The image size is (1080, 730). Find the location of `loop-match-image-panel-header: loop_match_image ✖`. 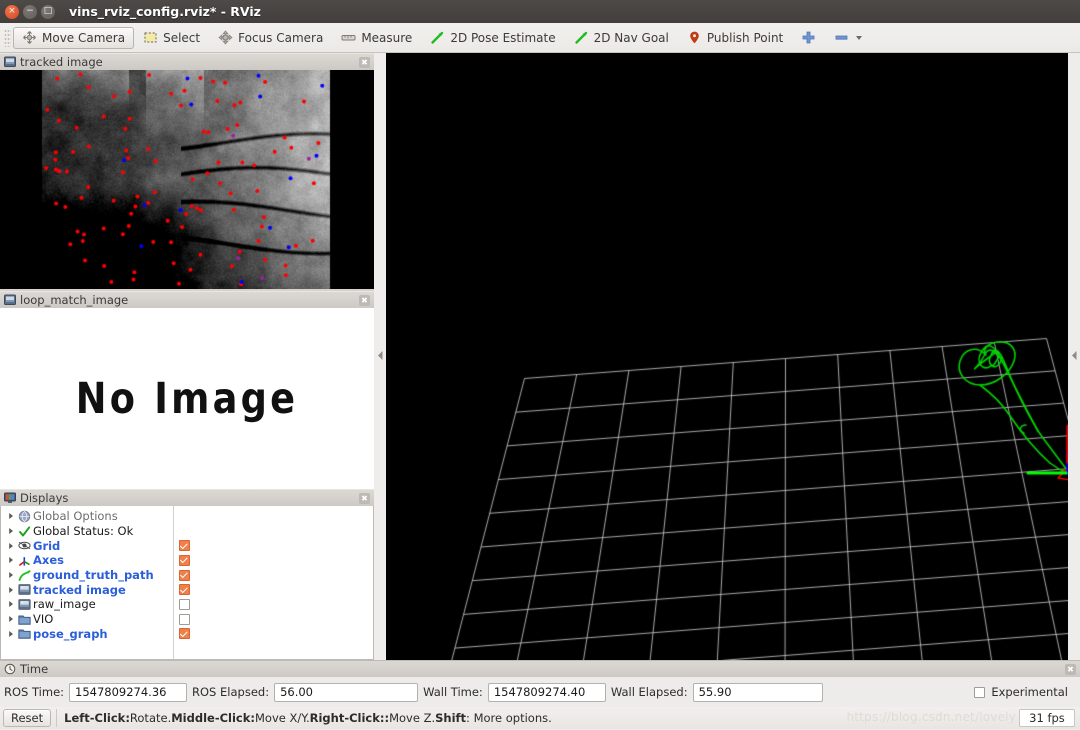

loop-match-image-panel-header: loop_match_image ✖ is located at coordinates (187, 299).